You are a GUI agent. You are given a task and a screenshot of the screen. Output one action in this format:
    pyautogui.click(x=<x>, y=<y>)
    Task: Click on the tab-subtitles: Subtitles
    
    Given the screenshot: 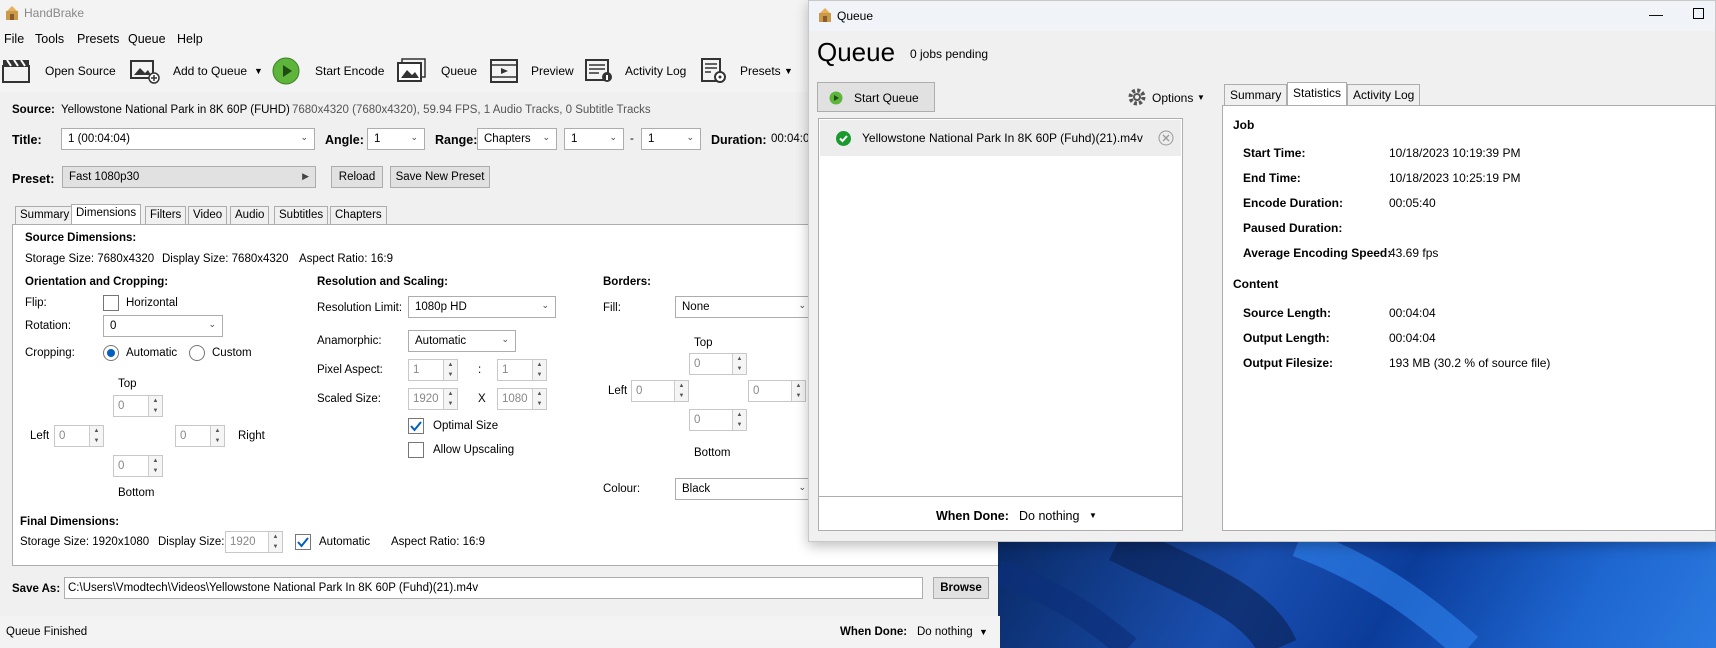 What is the action you would take?
    pyautogui.click(x=301, y=215)
    